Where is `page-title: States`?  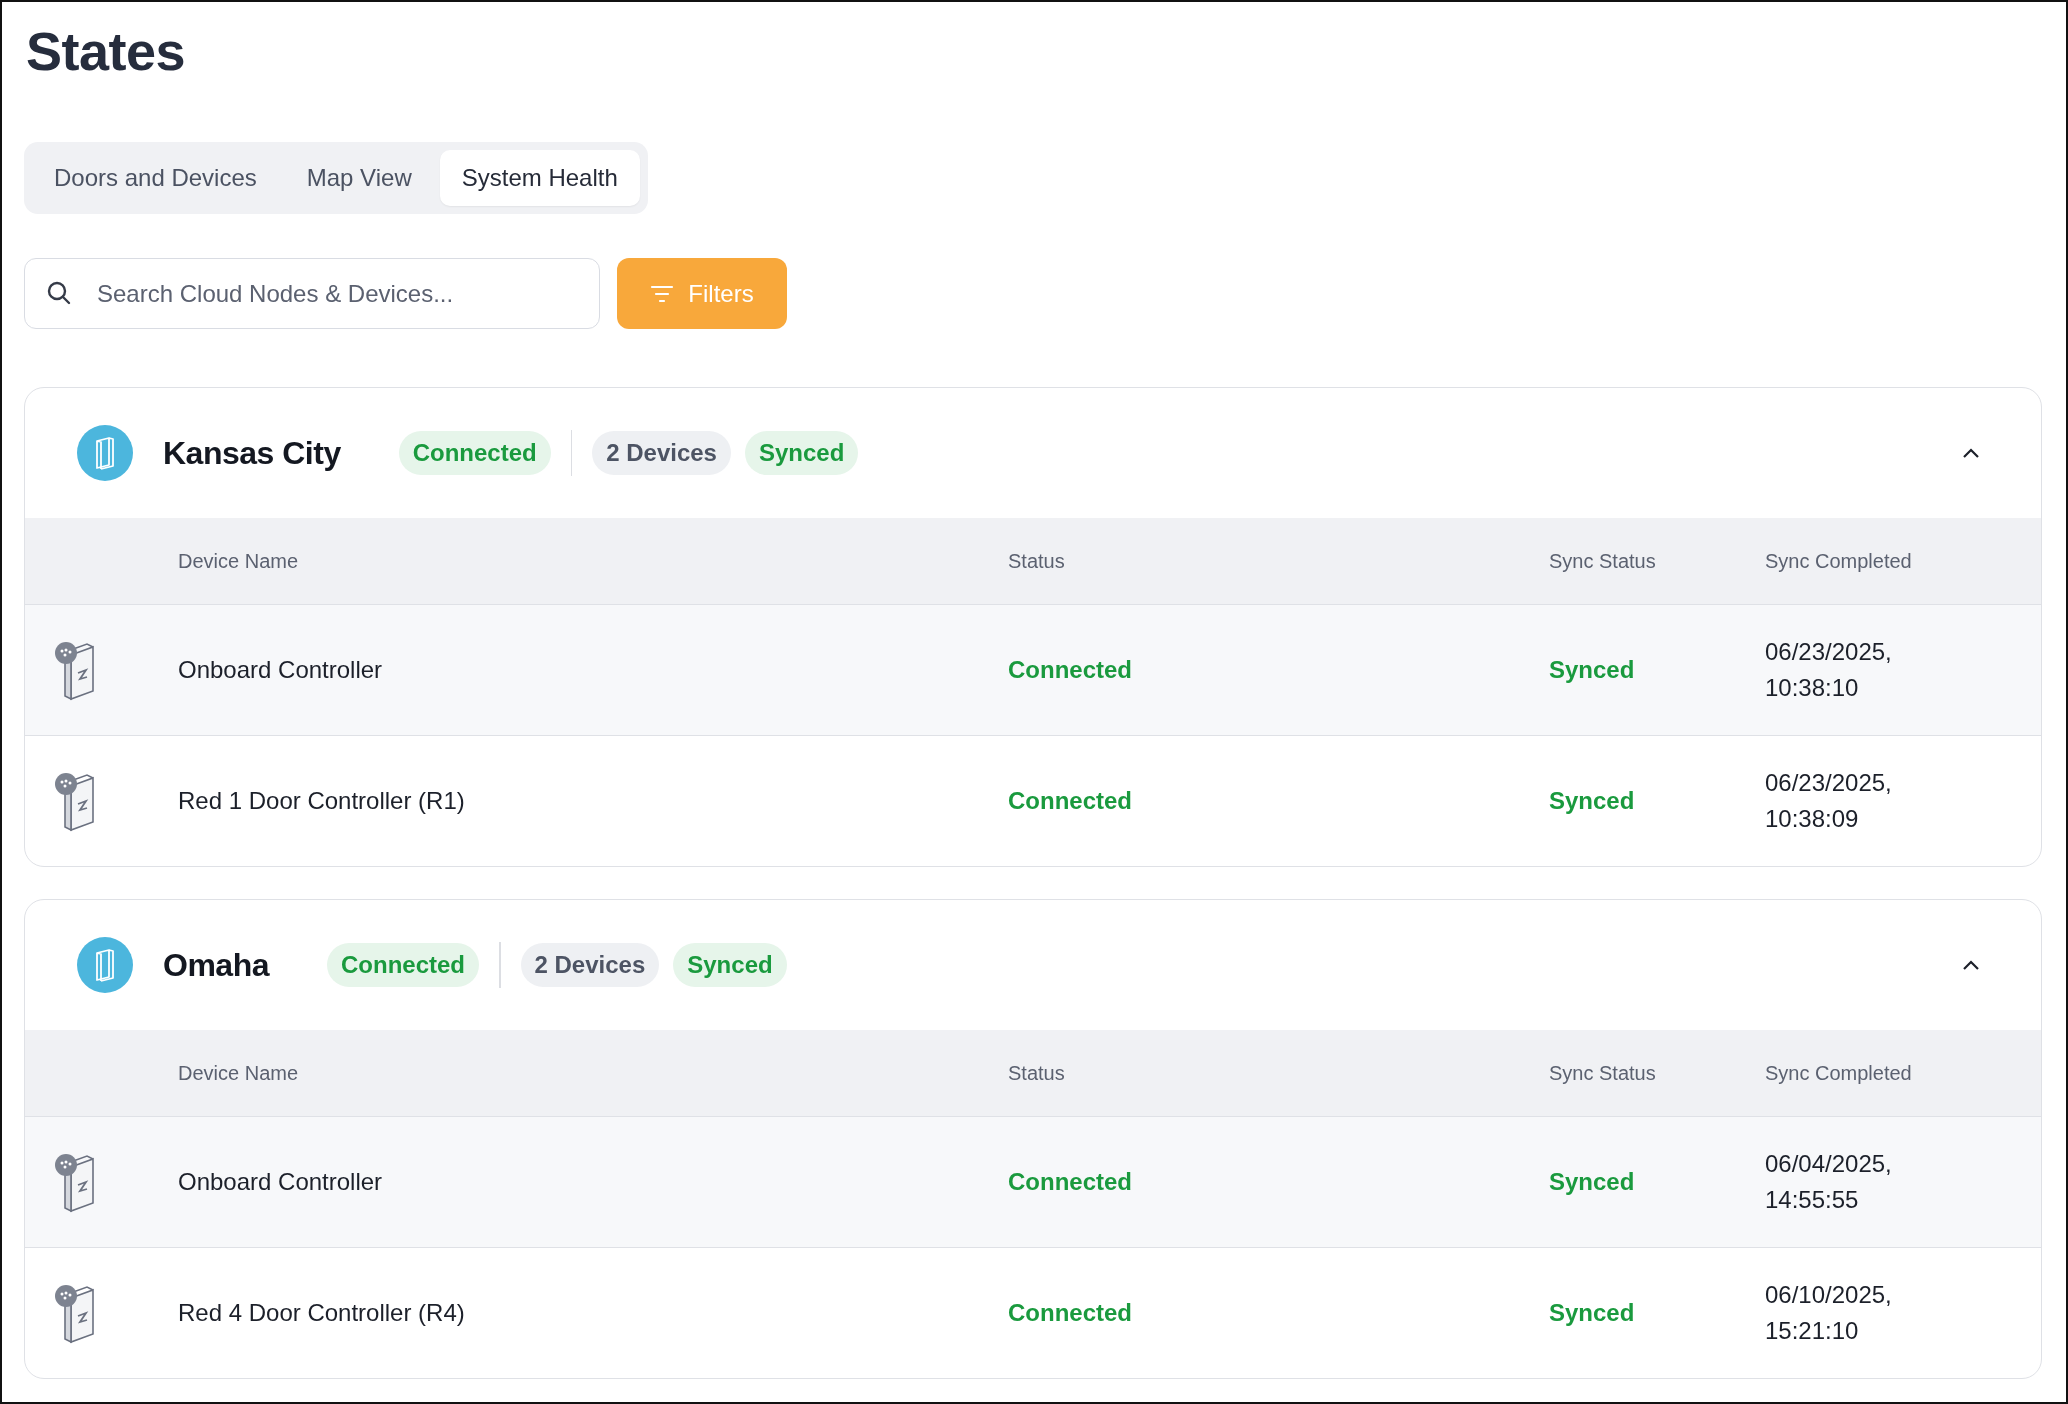 page-title: States is located at coordinates (106, 51).